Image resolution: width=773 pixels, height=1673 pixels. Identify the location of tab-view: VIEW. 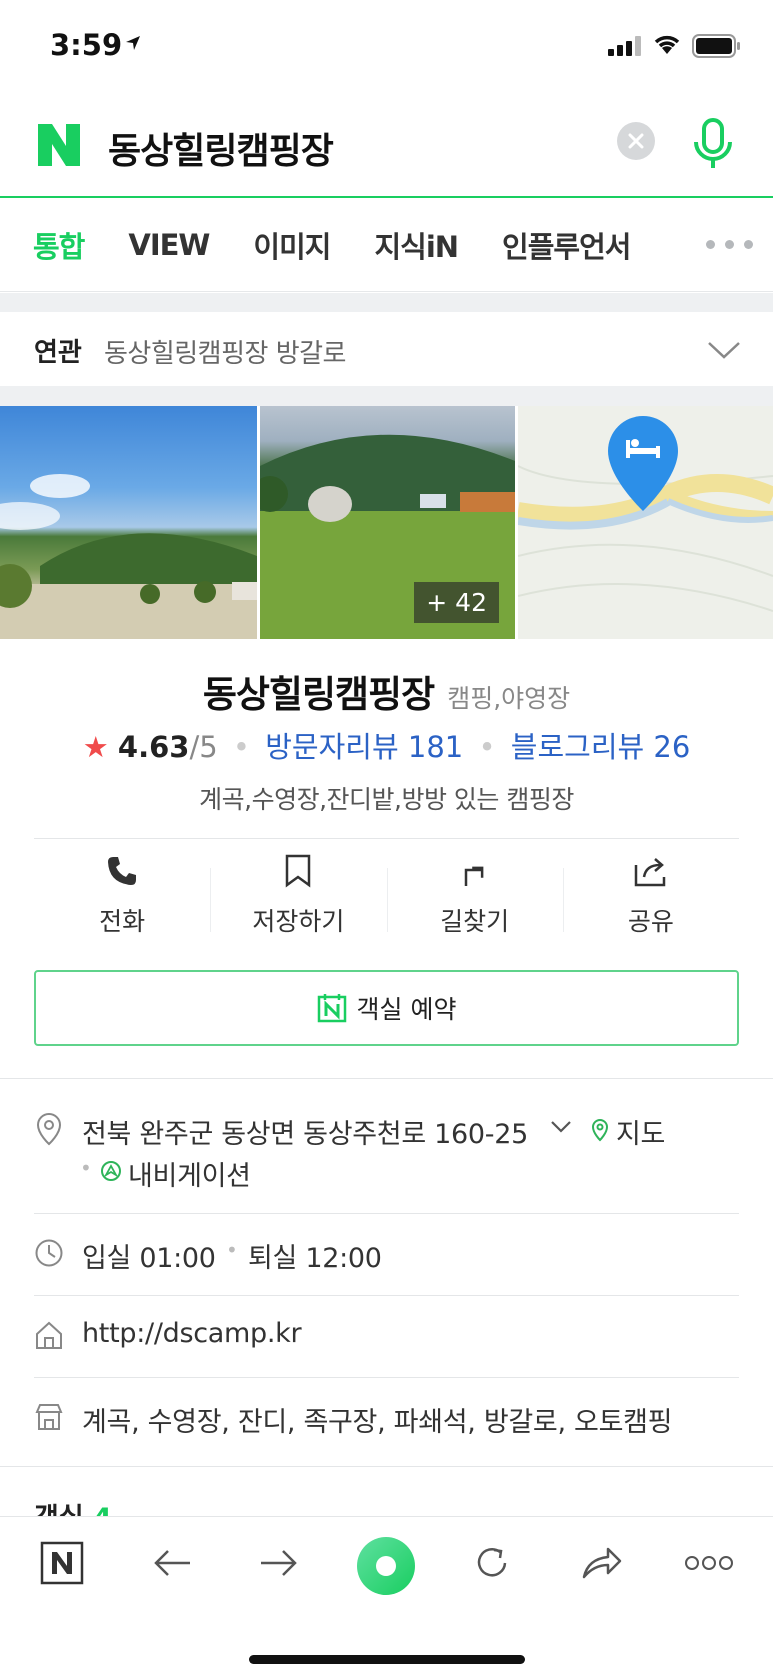
(169, 245).